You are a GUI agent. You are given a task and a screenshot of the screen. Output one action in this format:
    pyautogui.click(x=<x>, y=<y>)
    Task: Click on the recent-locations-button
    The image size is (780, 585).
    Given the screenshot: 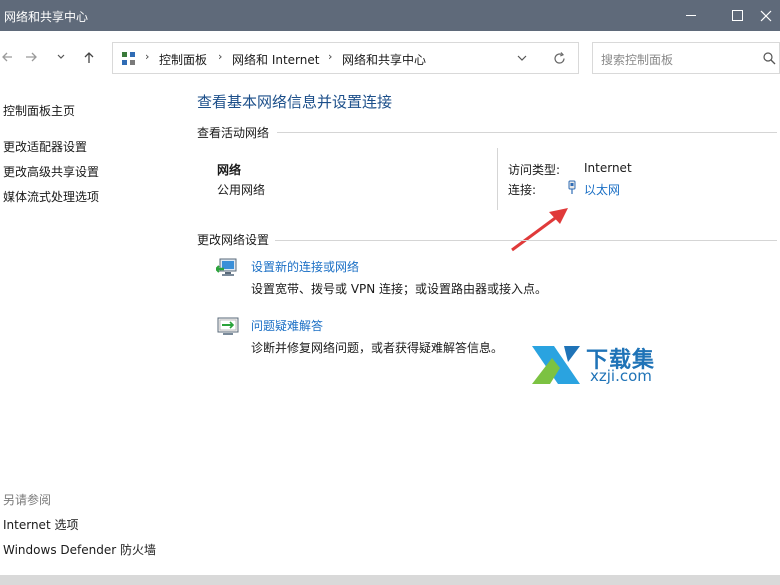 What is the action you would take?
    pyautogui.click(x=61, y=57)
    